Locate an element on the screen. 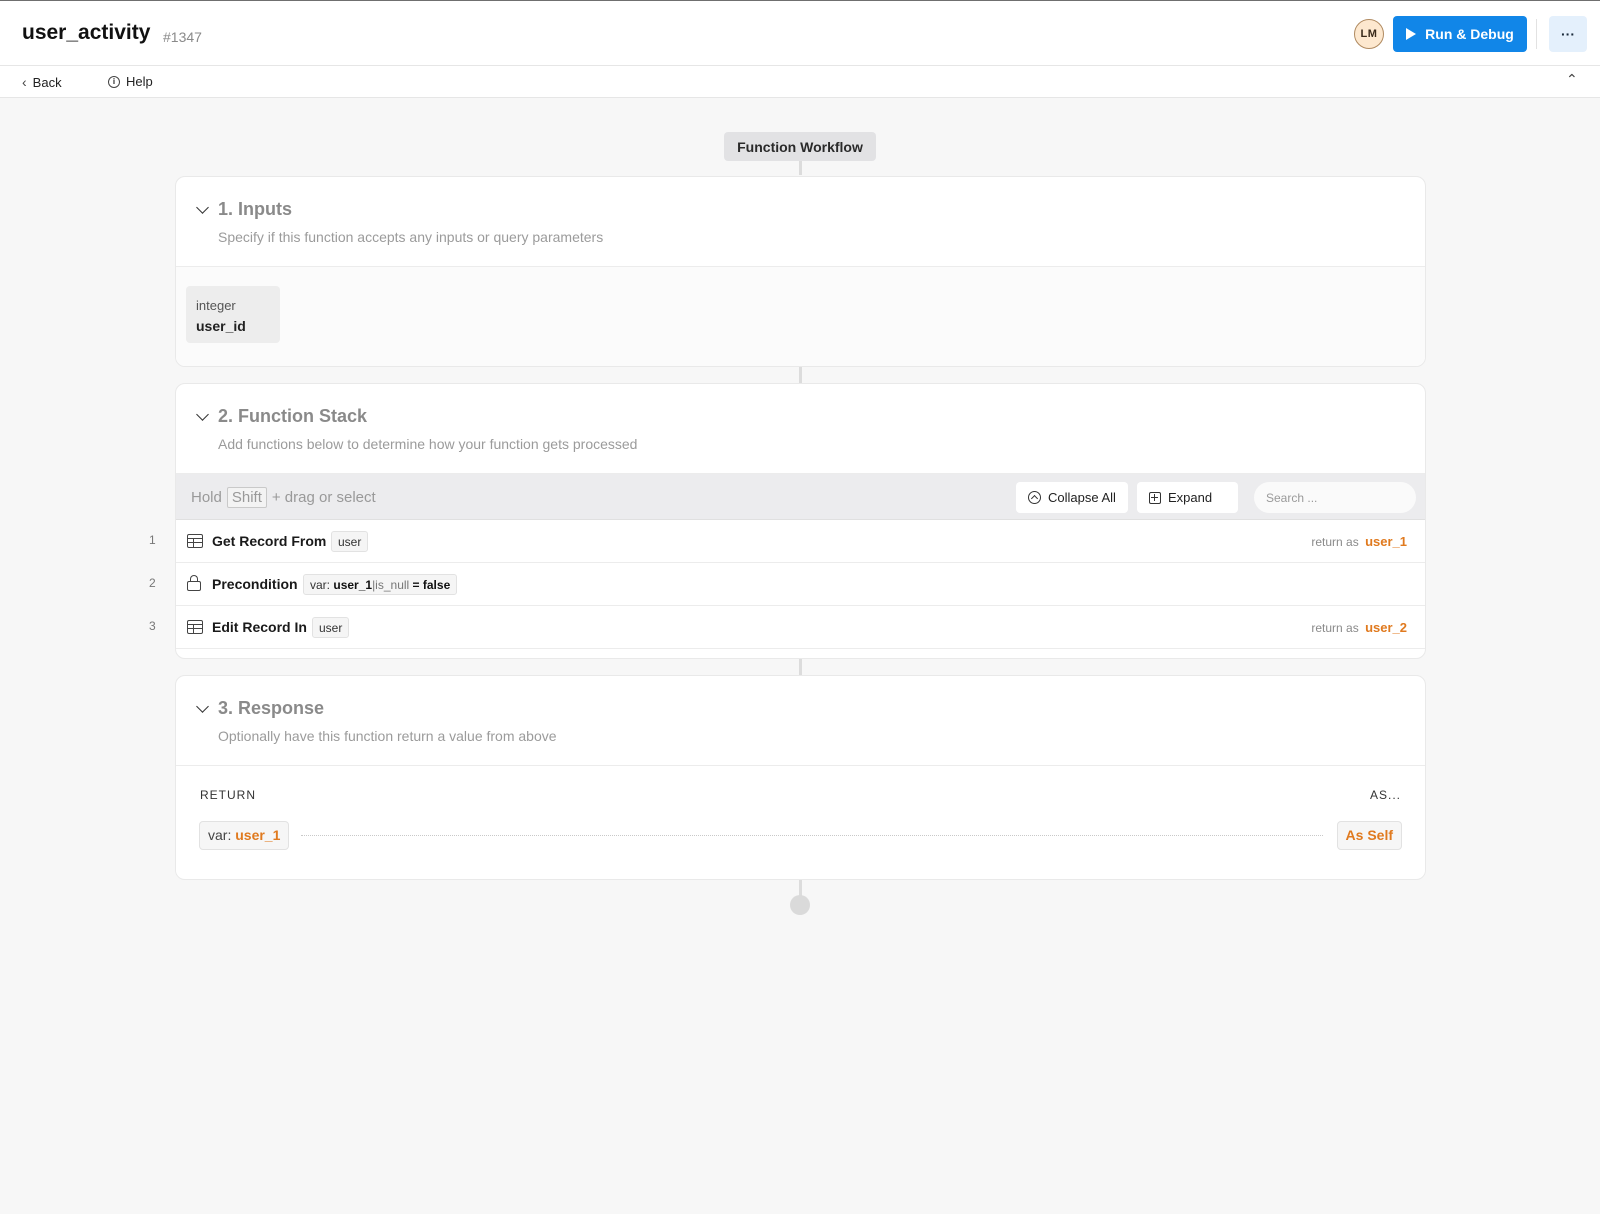 The height and width of the screenshot is (1214, 1600). chevron-left-icon: ‹ is located at coordinates (24, 82).